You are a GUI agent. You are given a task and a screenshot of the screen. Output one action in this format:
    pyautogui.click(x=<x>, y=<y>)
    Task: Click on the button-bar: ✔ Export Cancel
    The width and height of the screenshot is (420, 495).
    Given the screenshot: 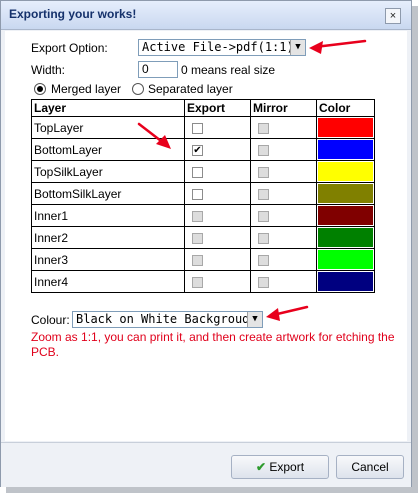 What is the action you would take?
    pyautogui.click(x=206, y=464)
    